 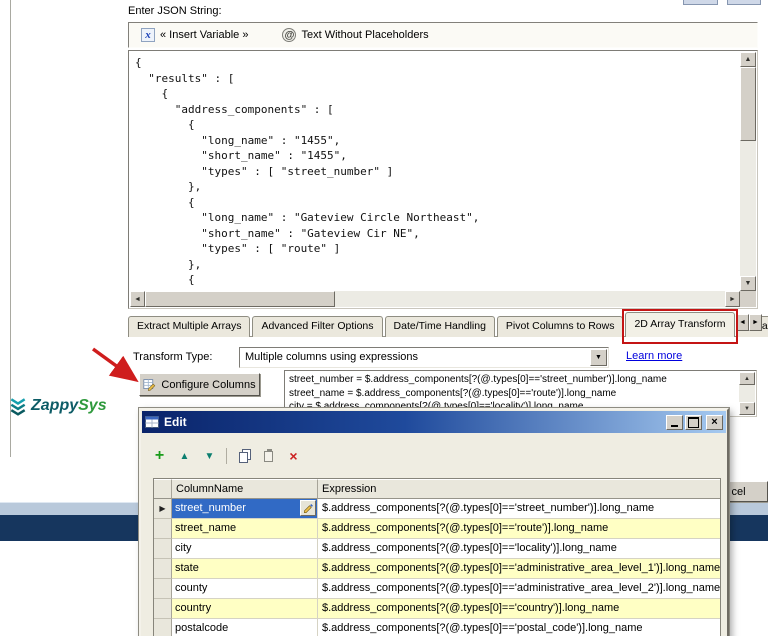 I want to click on configure-columns-label: Configure Columns, so click(x=208, y=384).